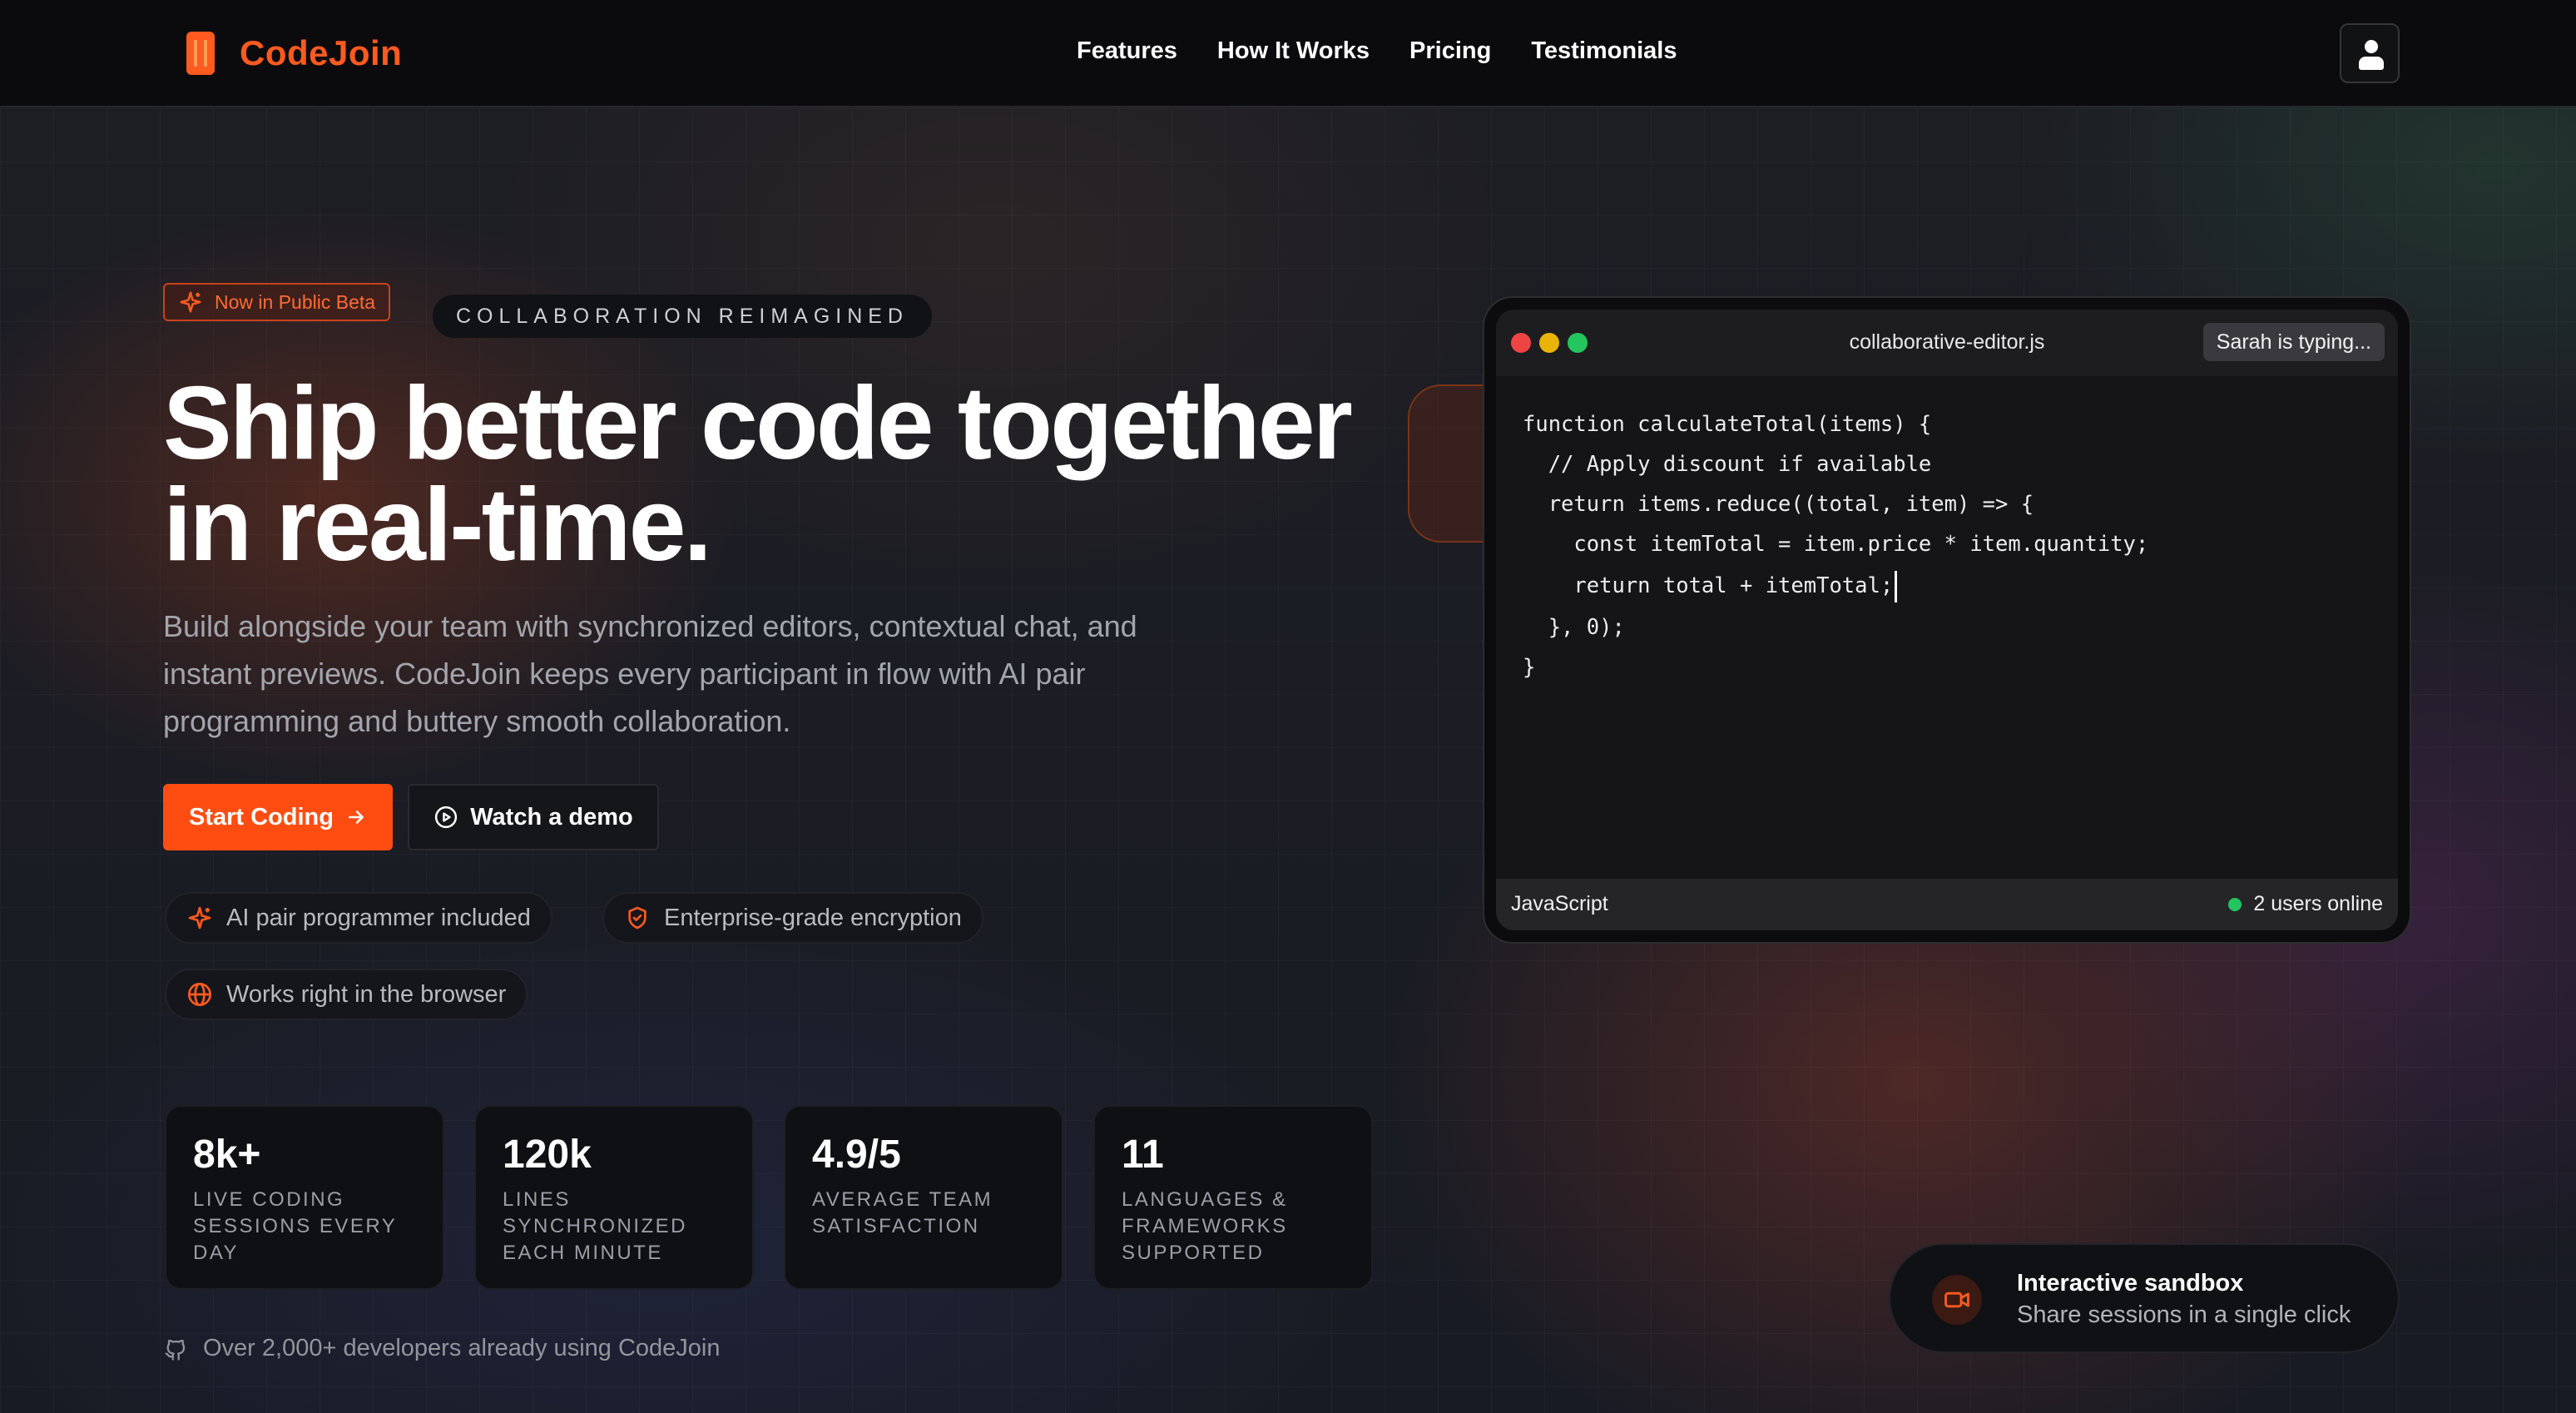 This screenshot has width=2576, height=1413. Describe the element at coordinates (227, 1155) in the screenshot. I see `stat-value: 8k+` at that location.